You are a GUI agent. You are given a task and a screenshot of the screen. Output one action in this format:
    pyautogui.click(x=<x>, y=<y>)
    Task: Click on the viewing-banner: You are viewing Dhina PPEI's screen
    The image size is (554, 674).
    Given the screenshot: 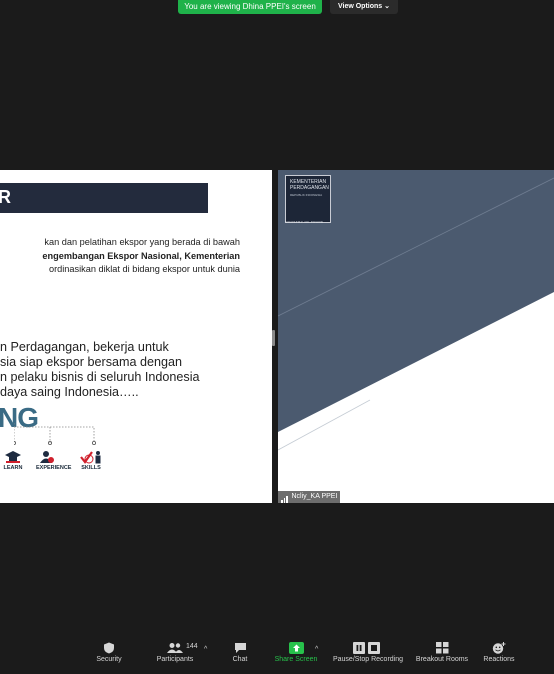 What is the action you would take?
    pyautogui.click(x=250, y=7)
    